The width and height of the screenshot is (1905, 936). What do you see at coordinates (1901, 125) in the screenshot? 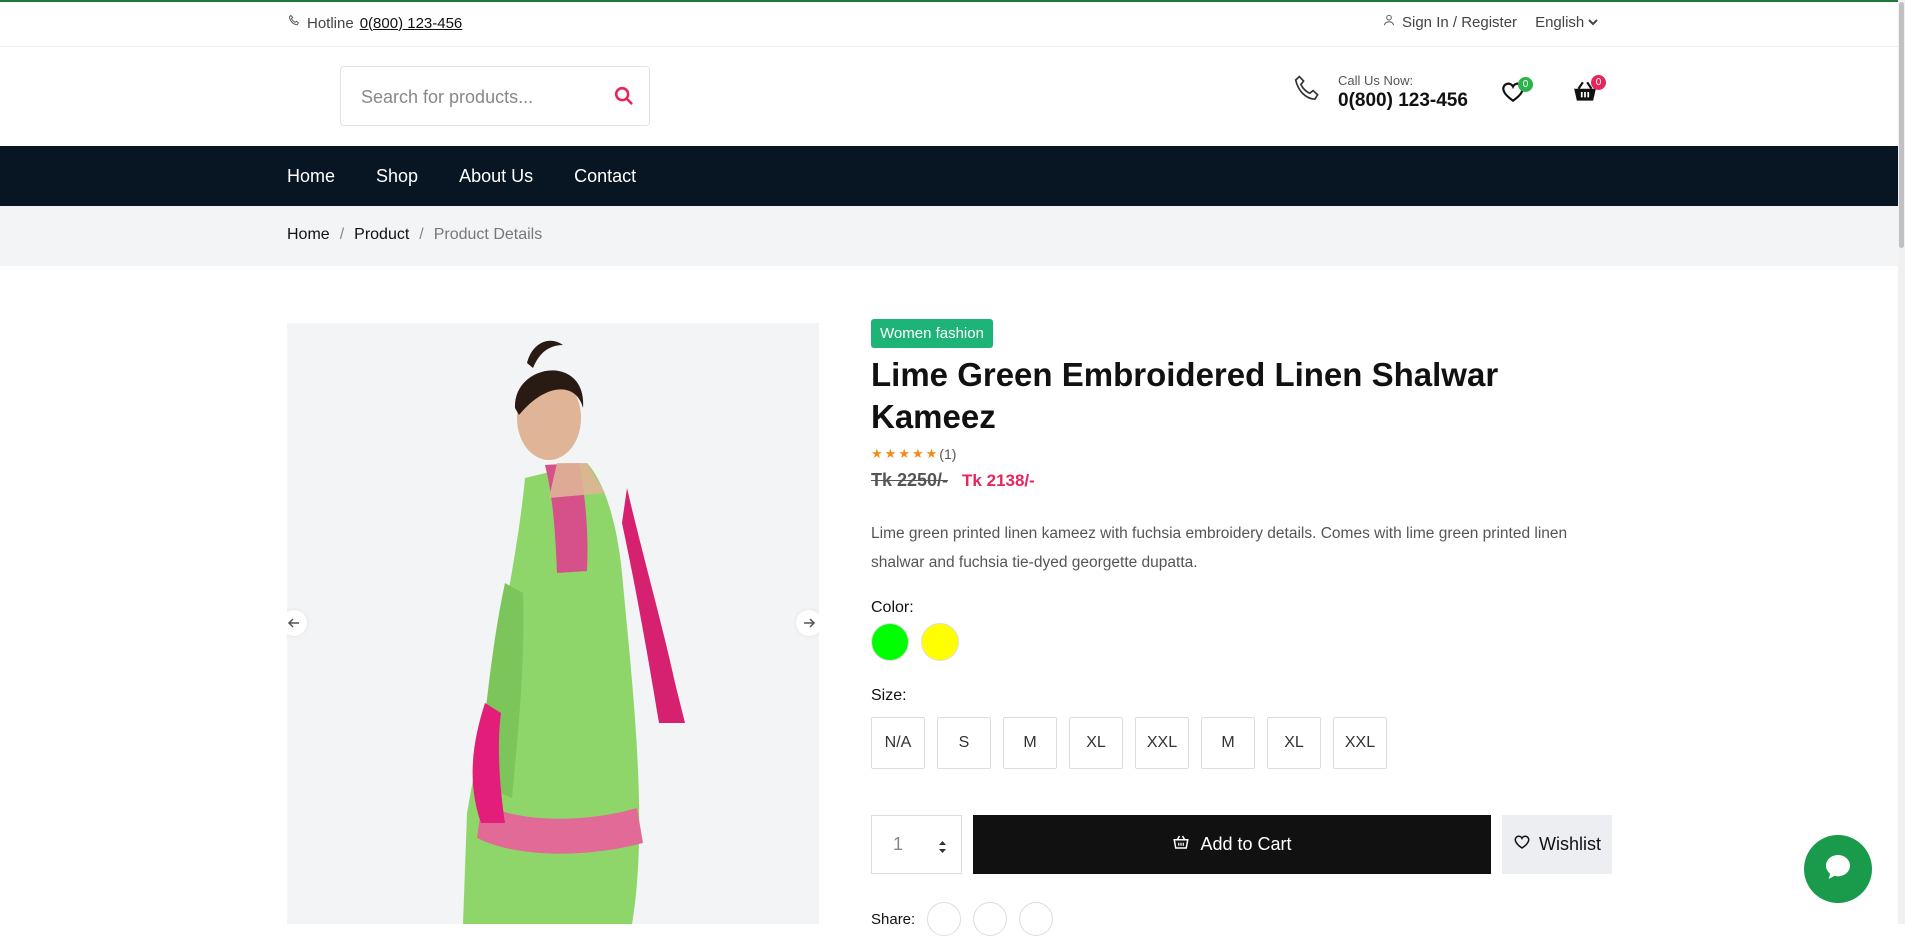
I see `scrollbar-thumb` at bounding box center [1901, 125].